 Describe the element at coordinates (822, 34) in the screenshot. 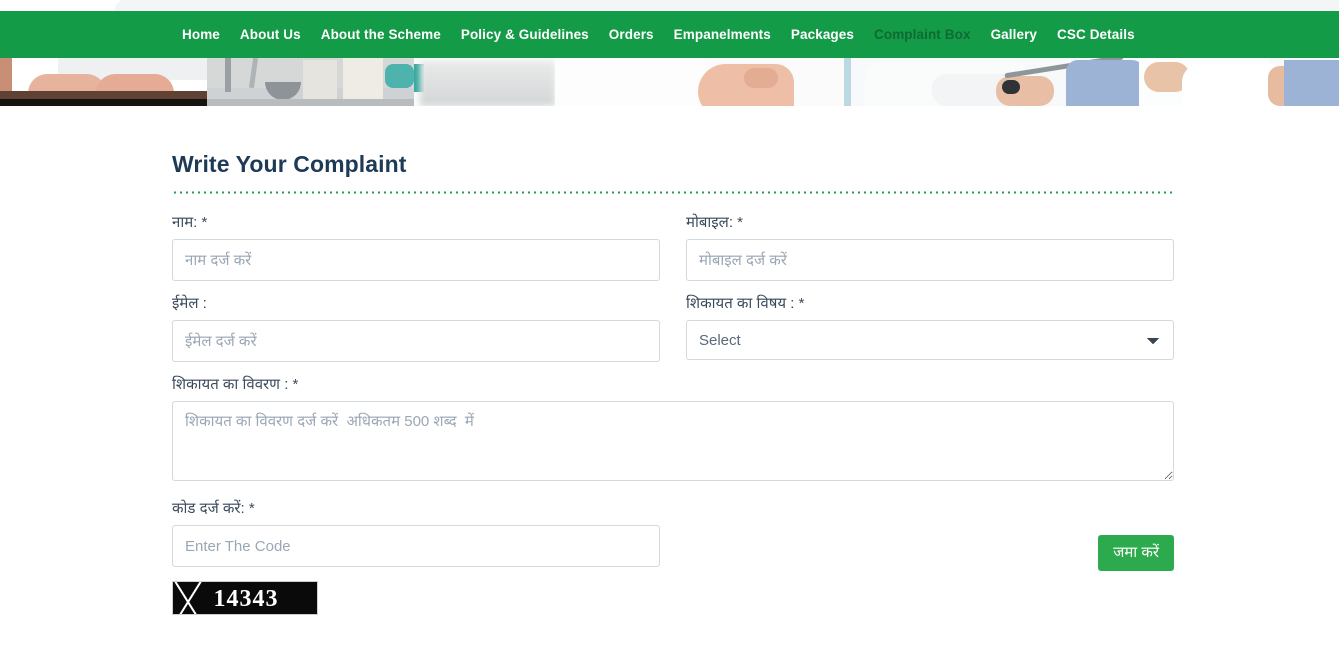

I see `nav-item-packages: Packages` at that location.